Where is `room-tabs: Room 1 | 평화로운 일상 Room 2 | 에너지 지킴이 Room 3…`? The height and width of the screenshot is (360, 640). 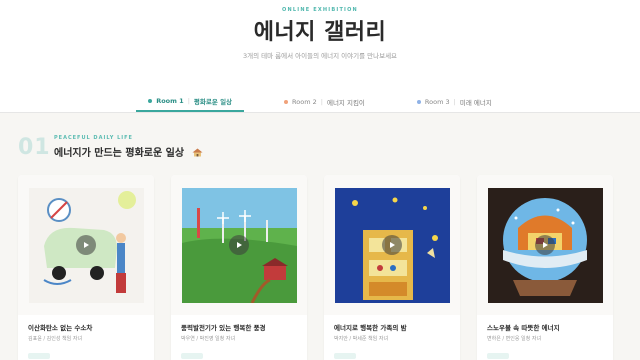
room-tabs: Room 1 | 평화로운 일상 Room 2 | 에너지 지킴이 Room 3… is located at coordinates (320, 102).